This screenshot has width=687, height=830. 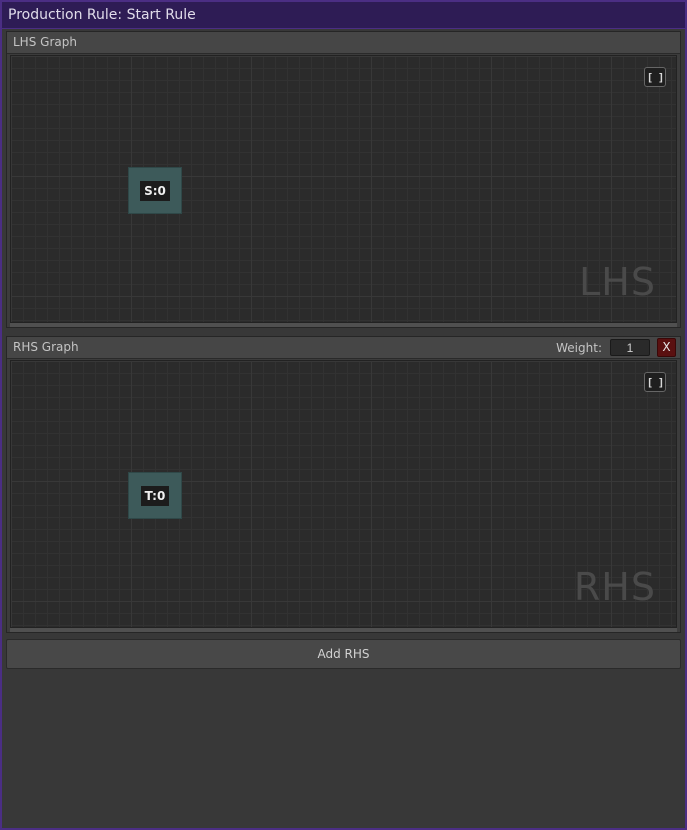 I want to click on rhs-node-label: T:0, so click(x=155, y=495).